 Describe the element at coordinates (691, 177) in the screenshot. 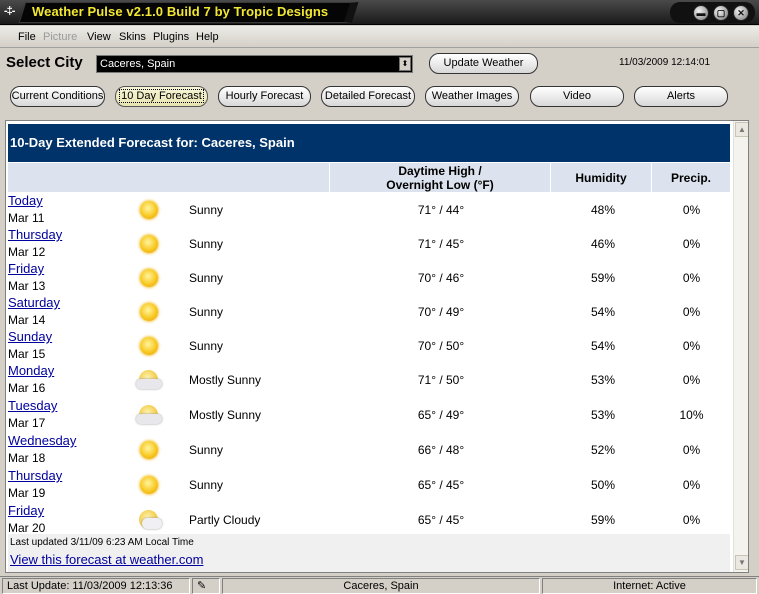

I see `precip-column-header: Precip.` at that location.